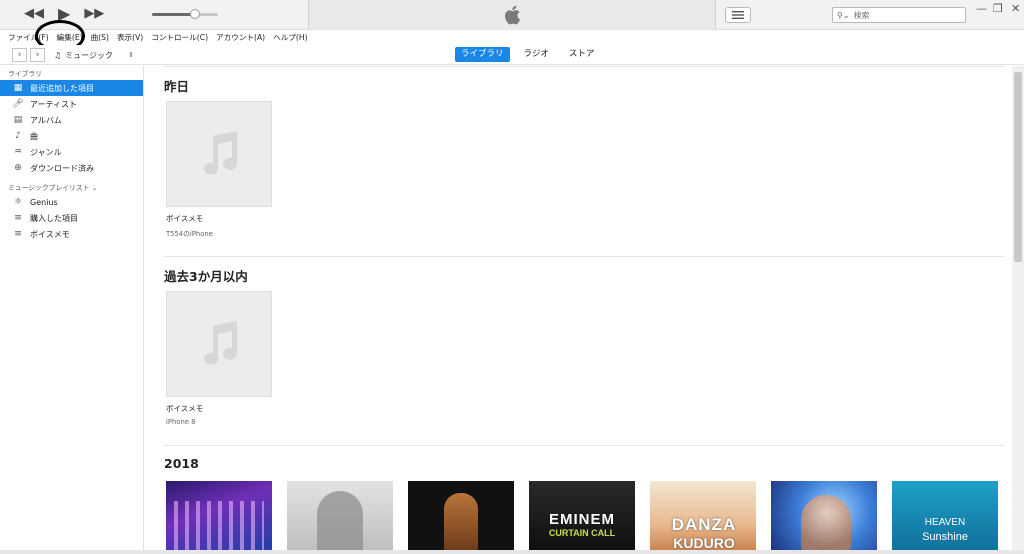 Image resolution: width=1024 pixels, height=554 pixels. Describe the element at coordinates (998, 9) in the screenshot. I see `restore-icon: ❐` at that location.